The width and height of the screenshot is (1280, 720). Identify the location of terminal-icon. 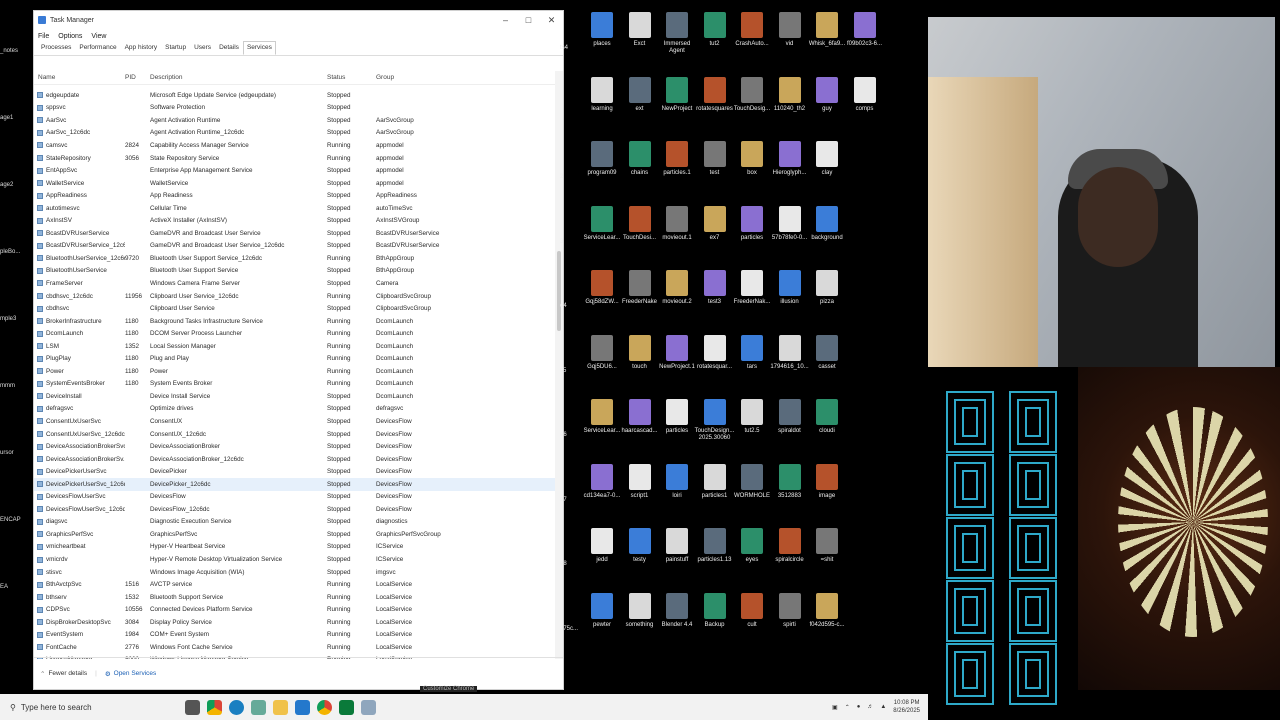
(346, 707).